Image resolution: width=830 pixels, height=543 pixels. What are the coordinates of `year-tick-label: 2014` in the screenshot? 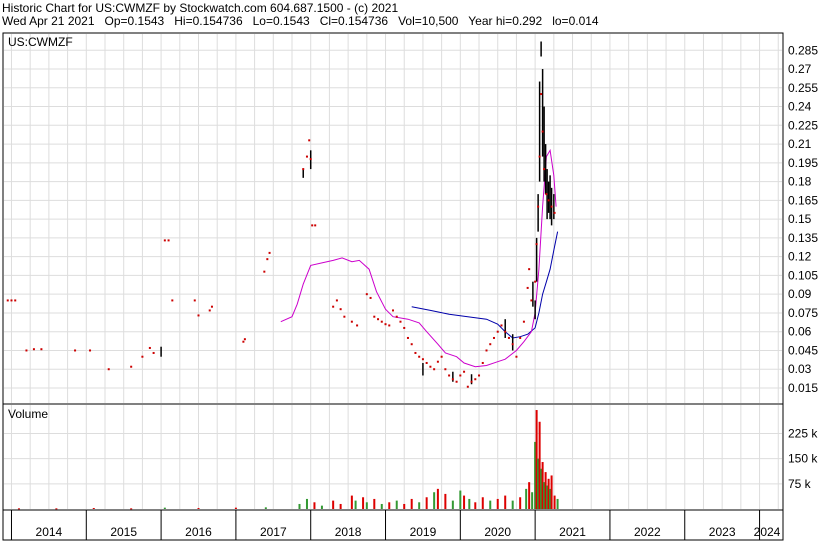 It's located at (49, 532).